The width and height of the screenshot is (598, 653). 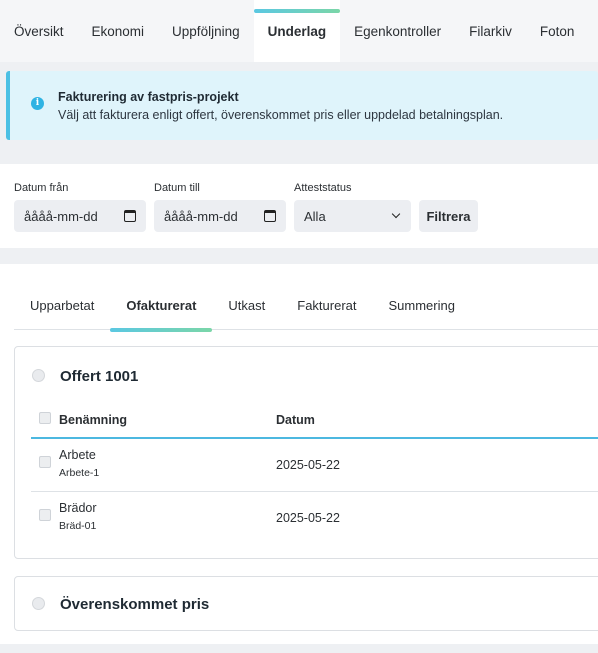 I want to click on offer-title: Offert 1001, so click(x=99, y=376).